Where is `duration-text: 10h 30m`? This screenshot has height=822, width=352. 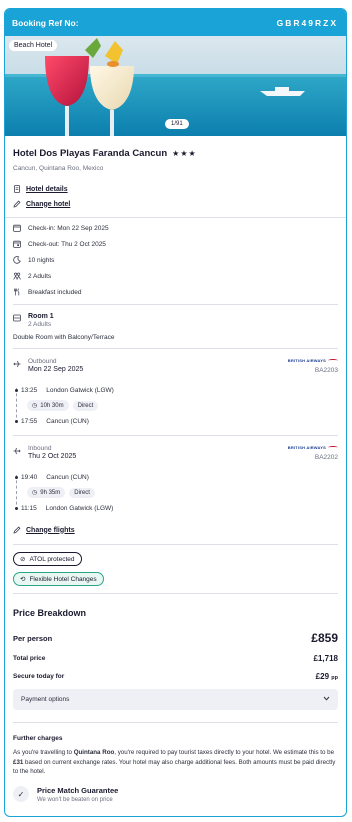
duration-text: 10h 30m is located at coordinates (52, 405).